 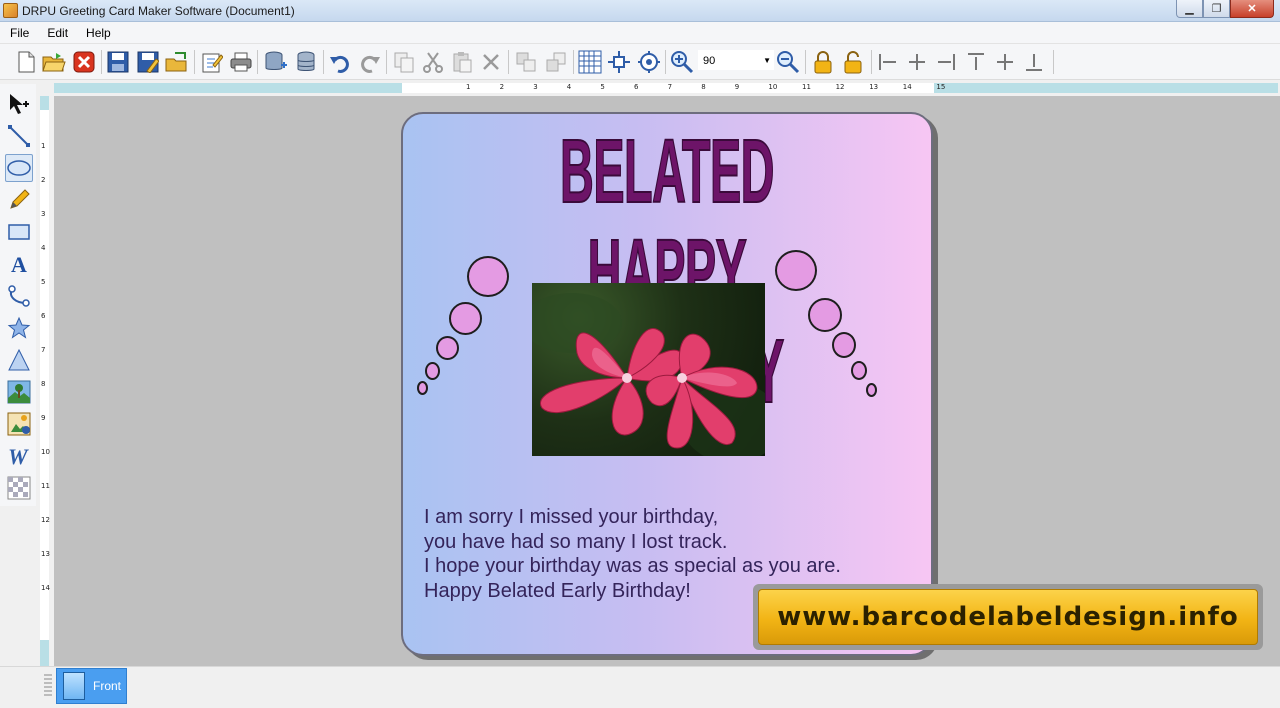 What do you see at coordinates (773, 87) in the screenshot?
I see `ruler-label: 10` at bounding box center [773, 87].